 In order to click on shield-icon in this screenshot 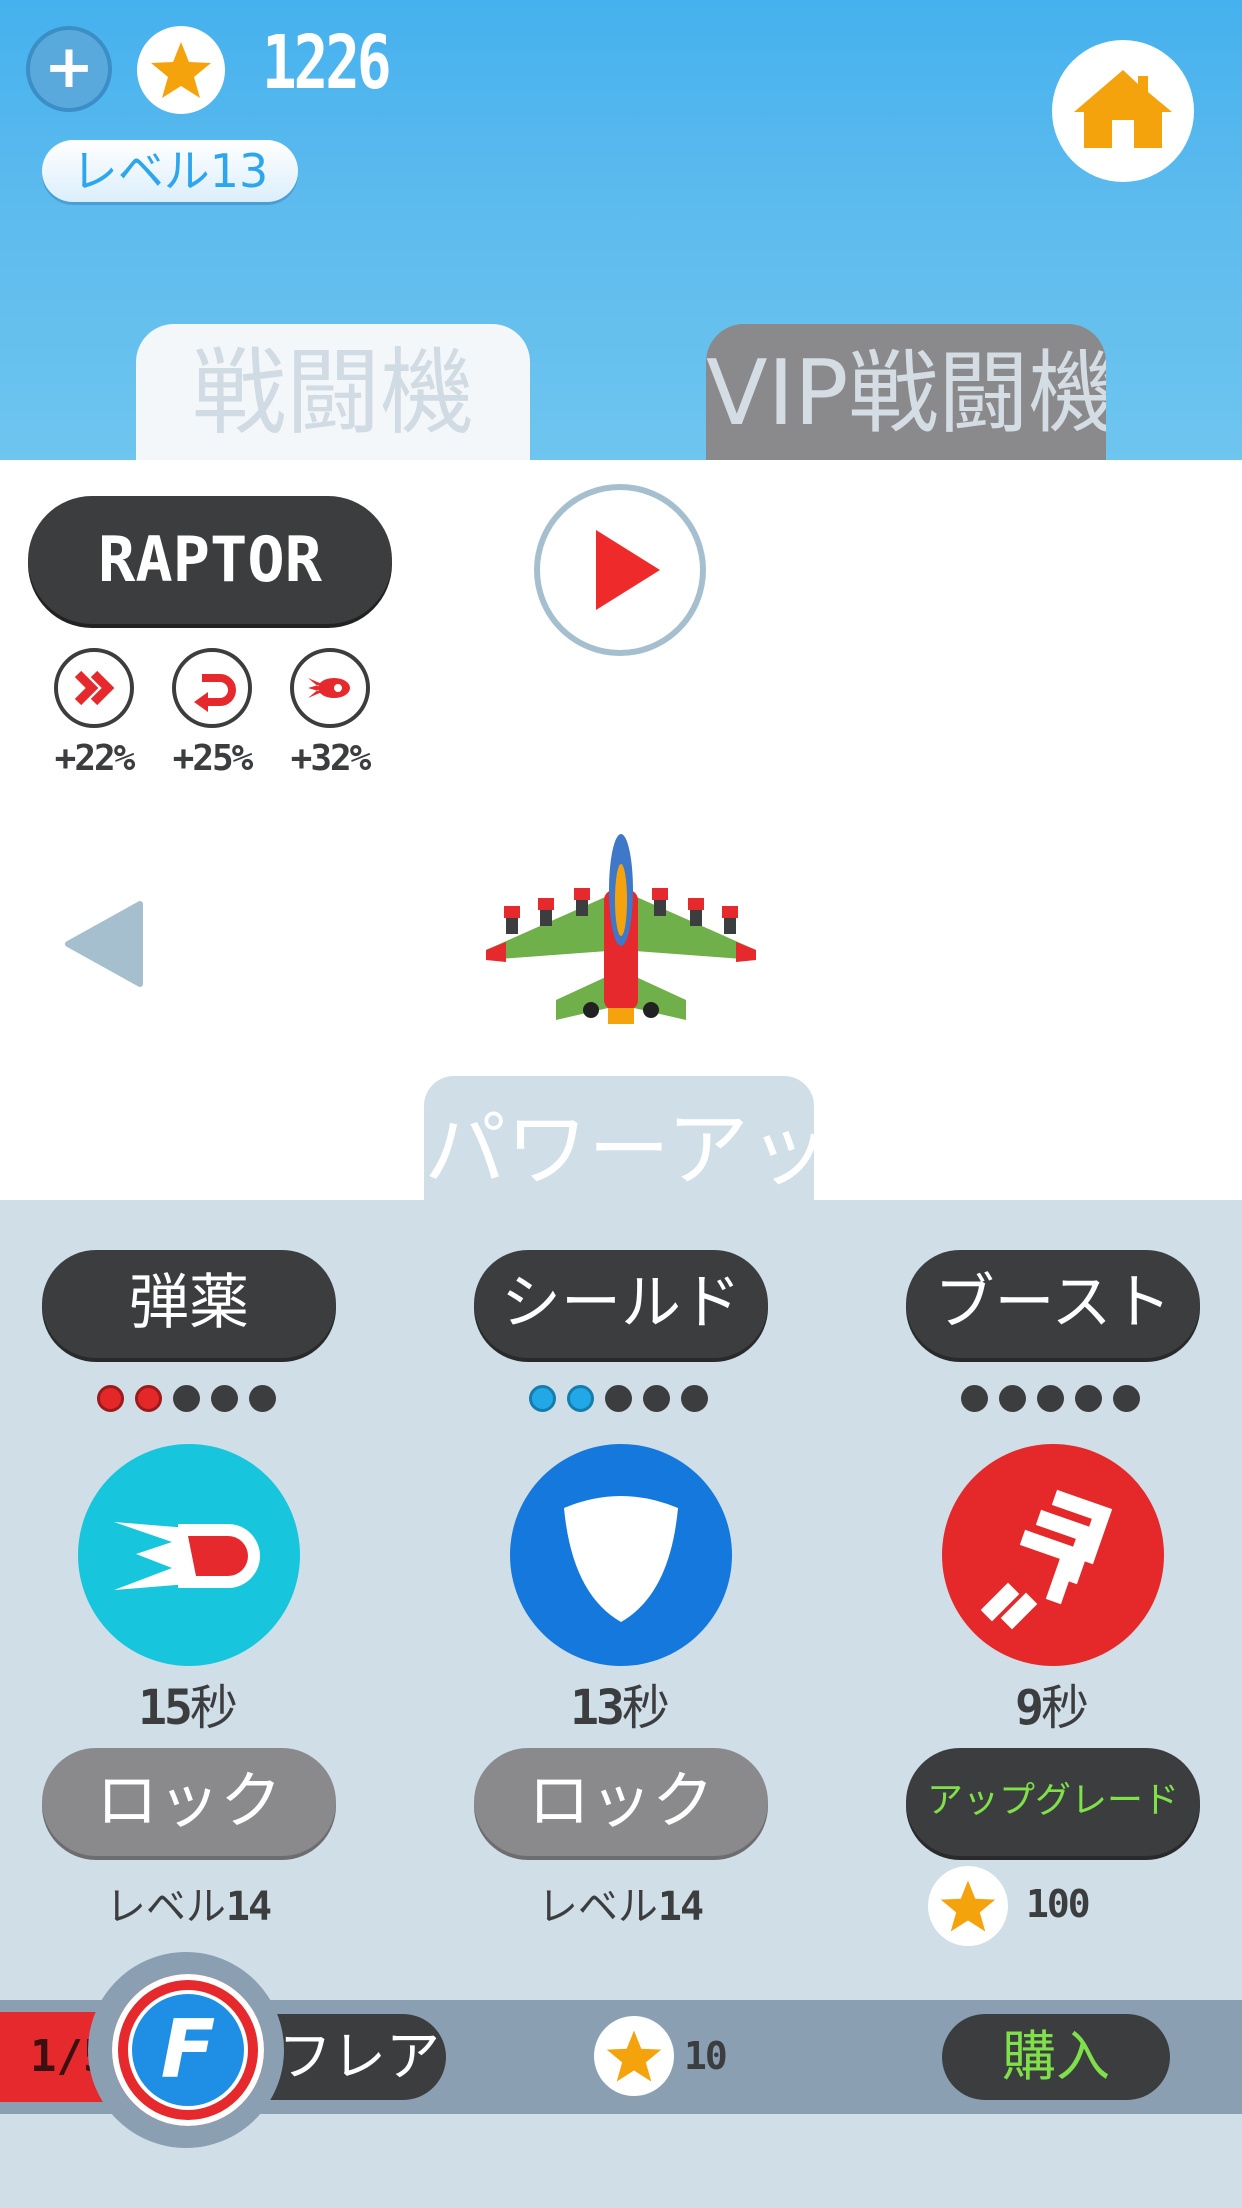, I will do `click(621, 1555)`.